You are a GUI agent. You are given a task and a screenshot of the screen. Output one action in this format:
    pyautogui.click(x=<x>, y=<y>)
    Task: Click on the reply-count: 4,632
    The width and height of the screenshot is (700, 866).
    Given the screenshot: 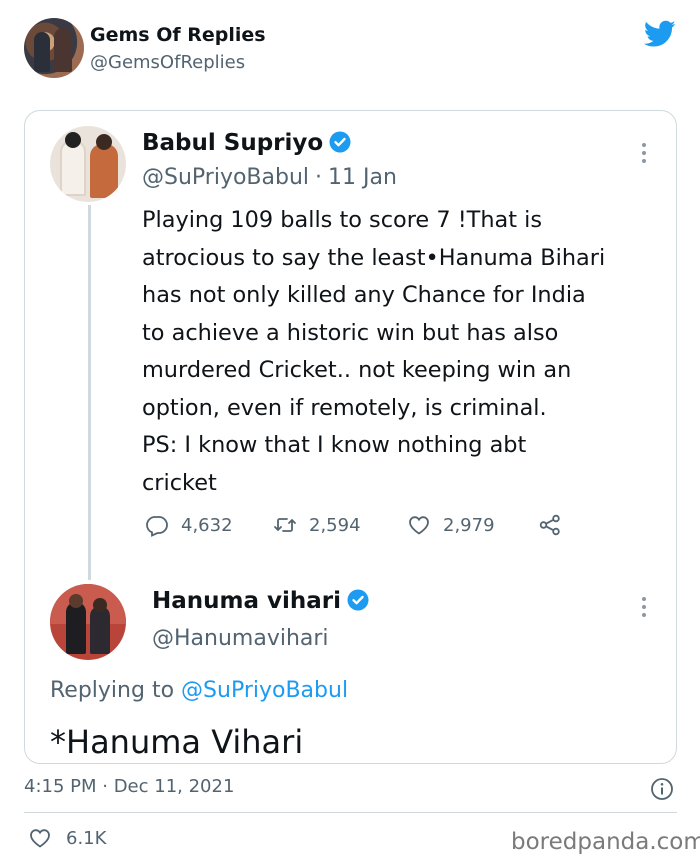 What is the action you would take?
    pyautogui.click(x=207, y=525)
    